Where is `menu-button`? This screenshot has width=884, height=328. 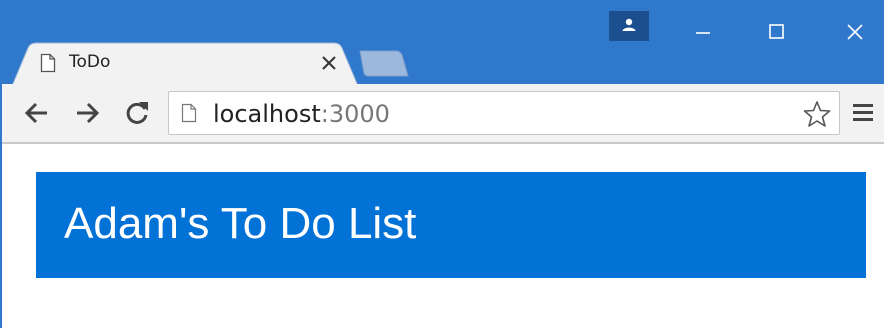 menu-button is located at coordinates (863, 113).